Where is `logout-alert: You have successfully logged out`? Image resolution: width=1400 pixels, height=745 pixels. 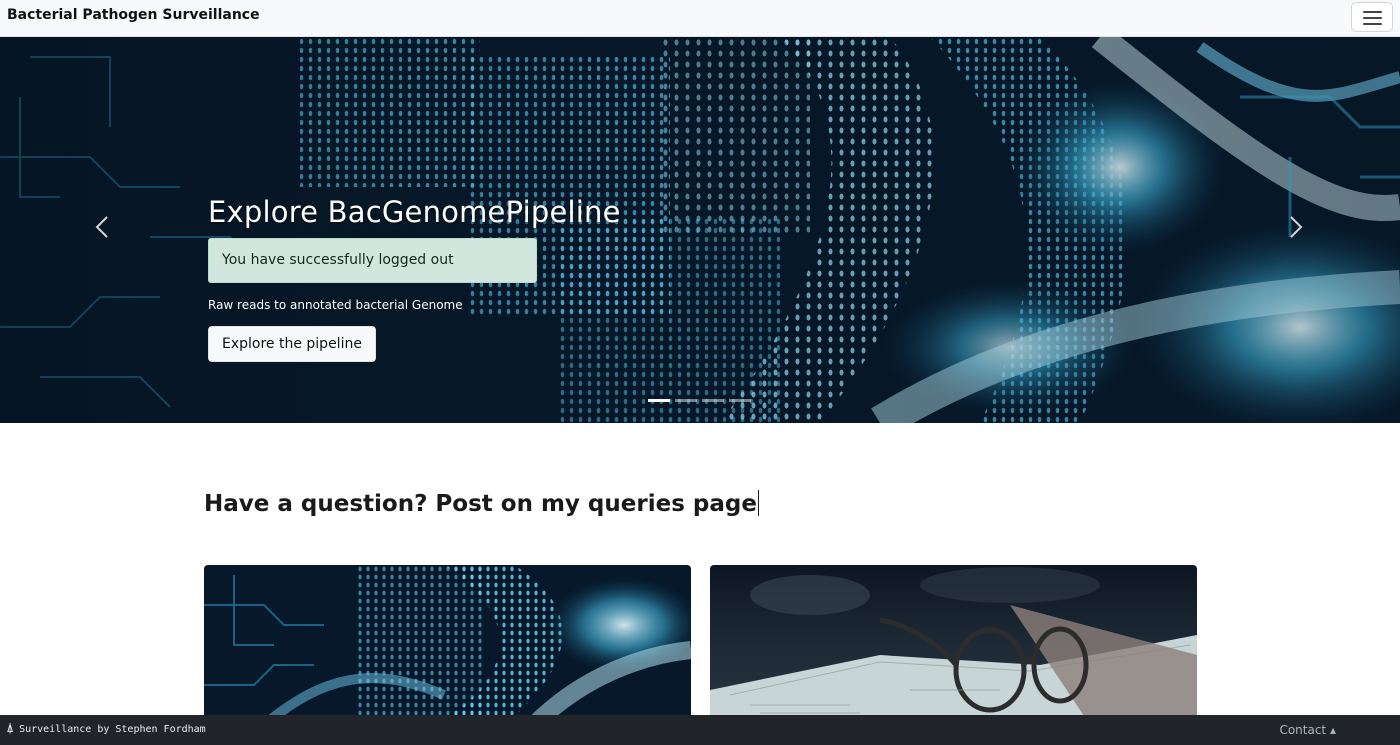
logout-alert: You have successfully logged out is located at coordinates (372, 260).